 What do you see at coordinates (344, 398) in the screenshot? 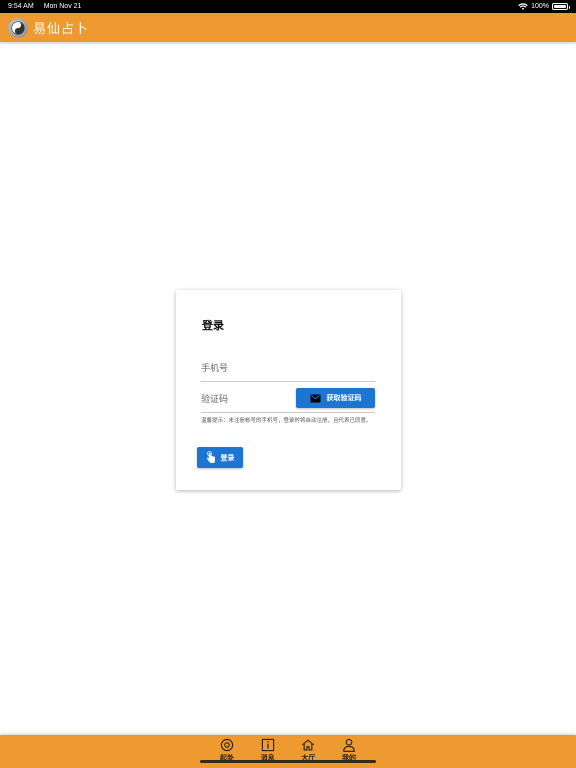
I see `get-code-label: 获取验证码` at bounding box center [344, 398].